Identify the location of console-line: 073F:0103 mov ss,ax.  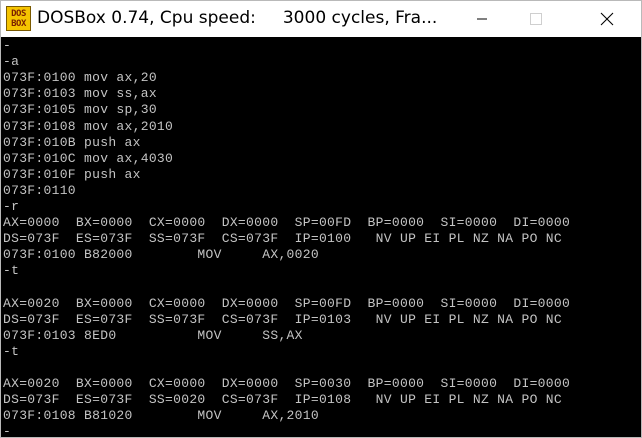
(80, 94).